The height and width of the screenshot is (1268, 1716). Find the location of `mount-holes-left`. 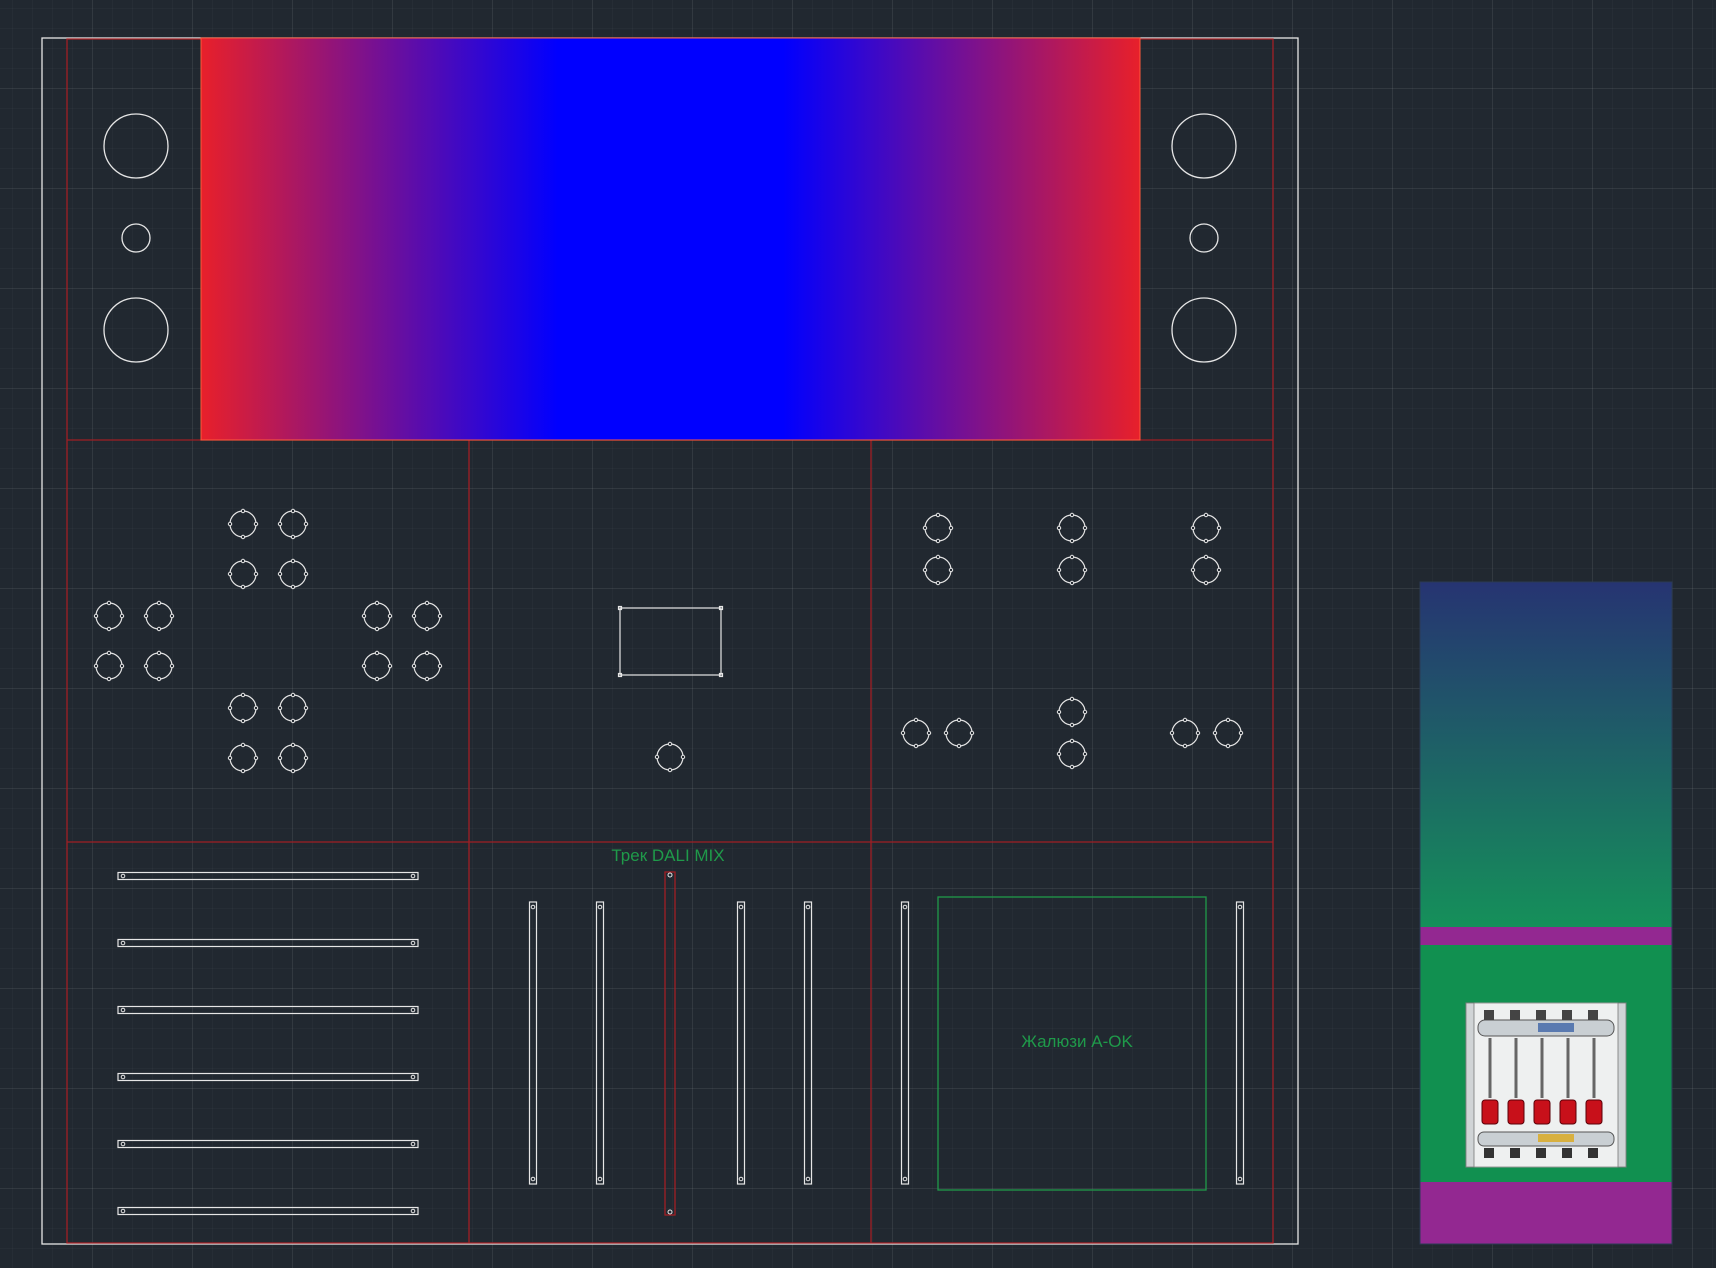

mount-holes-left is located at coordinates (268, 641).